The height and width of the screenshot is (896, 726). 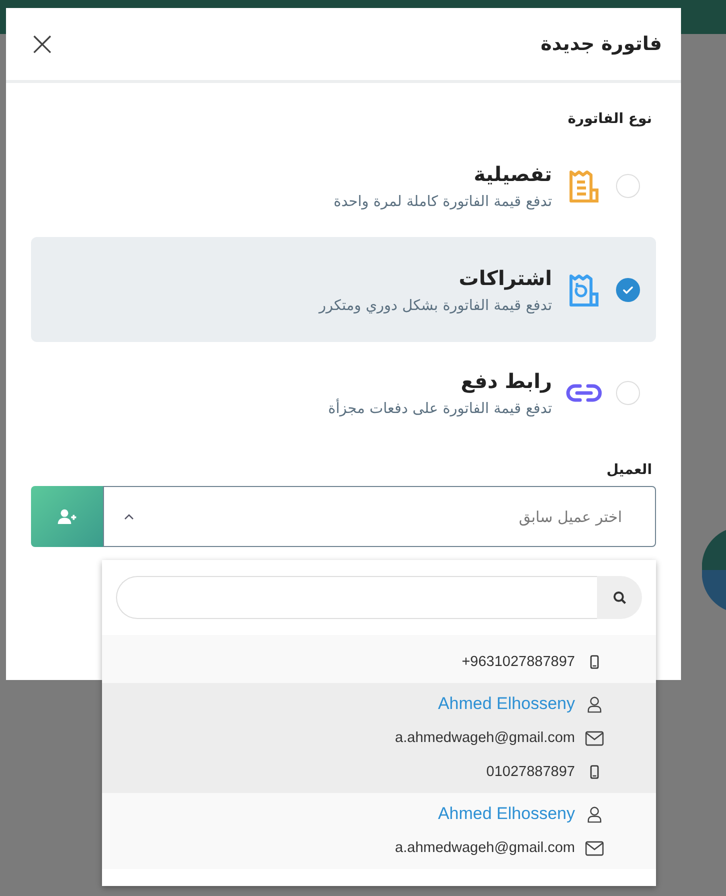 I want to click on invoice-type-option: اشتراكات تدفع قيمة الفاتورة بشكل دوري ومتكرر, so click(x=343, y=289).